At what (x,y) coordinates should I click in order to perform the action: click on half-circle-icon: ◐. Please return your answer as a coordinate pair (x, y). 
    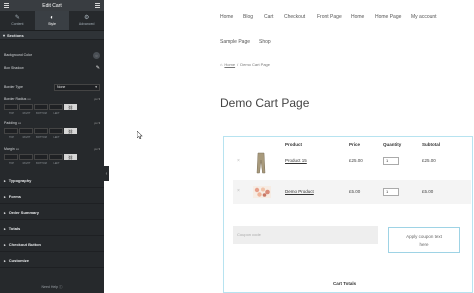
    Looking at the image, I should click on (52, 18).